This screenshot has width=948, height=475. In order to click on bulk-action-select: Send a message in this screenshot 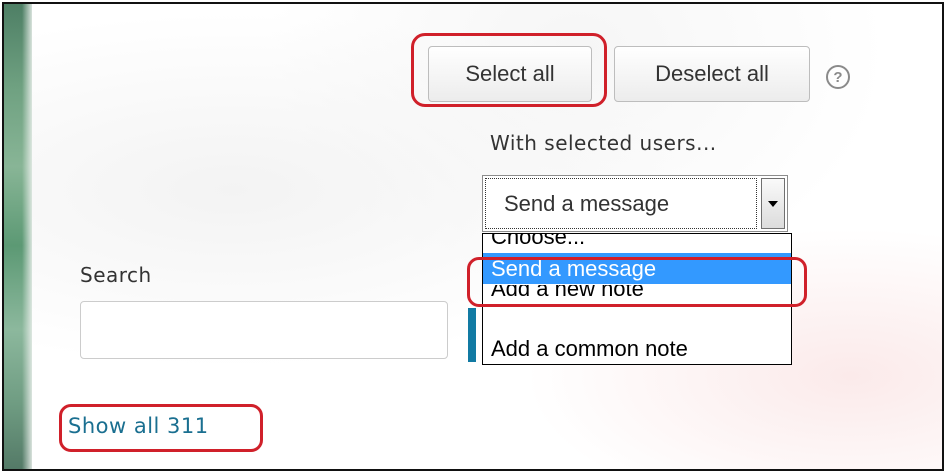, I will do `click(635, 203)`.